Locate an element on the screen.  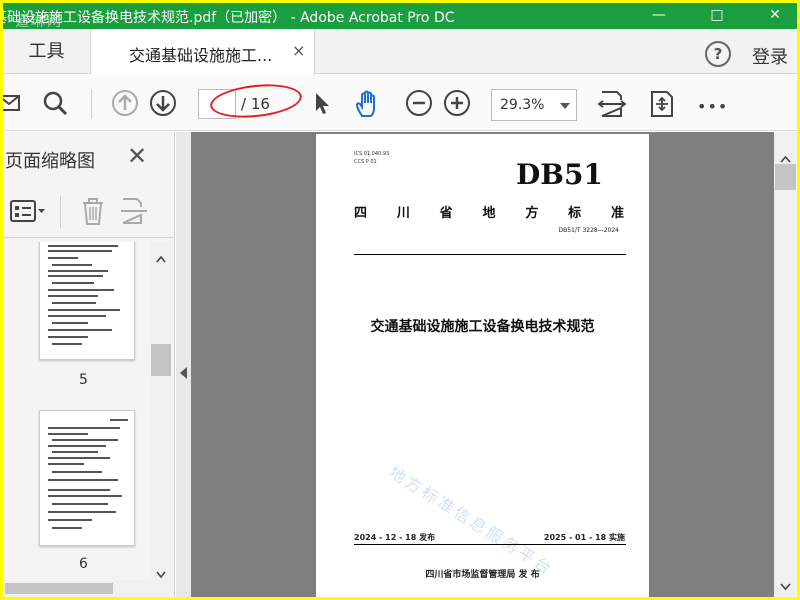
zoom-dropdown: 29.3% is located at coordinates (534, 105).